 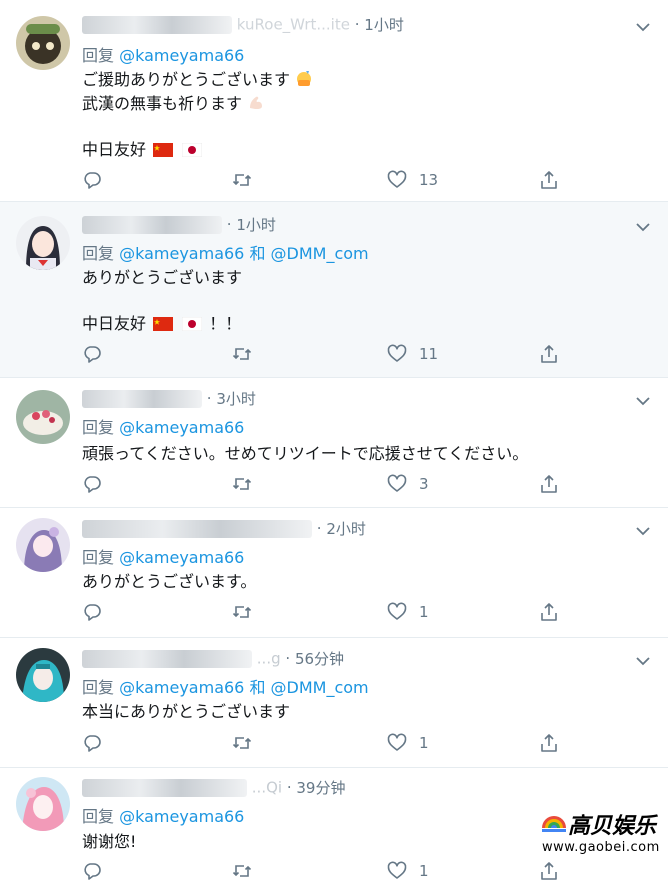 What do you see at coordinates (429, 354) in the screenshot?
I see `like-count: 11` at bounding box center [429, 354].